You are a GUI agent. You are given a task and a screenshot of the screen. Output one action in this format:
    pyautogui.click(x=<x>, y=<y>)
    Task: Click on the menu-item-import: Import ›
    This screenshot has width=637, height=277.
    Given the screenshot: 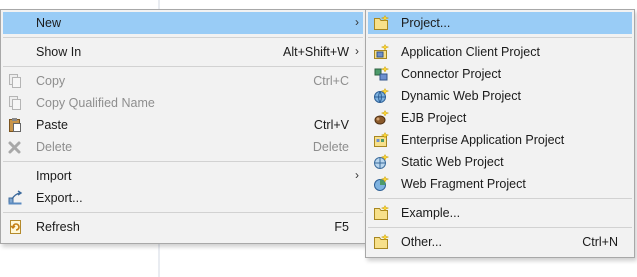 What is the action you would take?
    pyautogui.click(x=183, y=176)
    